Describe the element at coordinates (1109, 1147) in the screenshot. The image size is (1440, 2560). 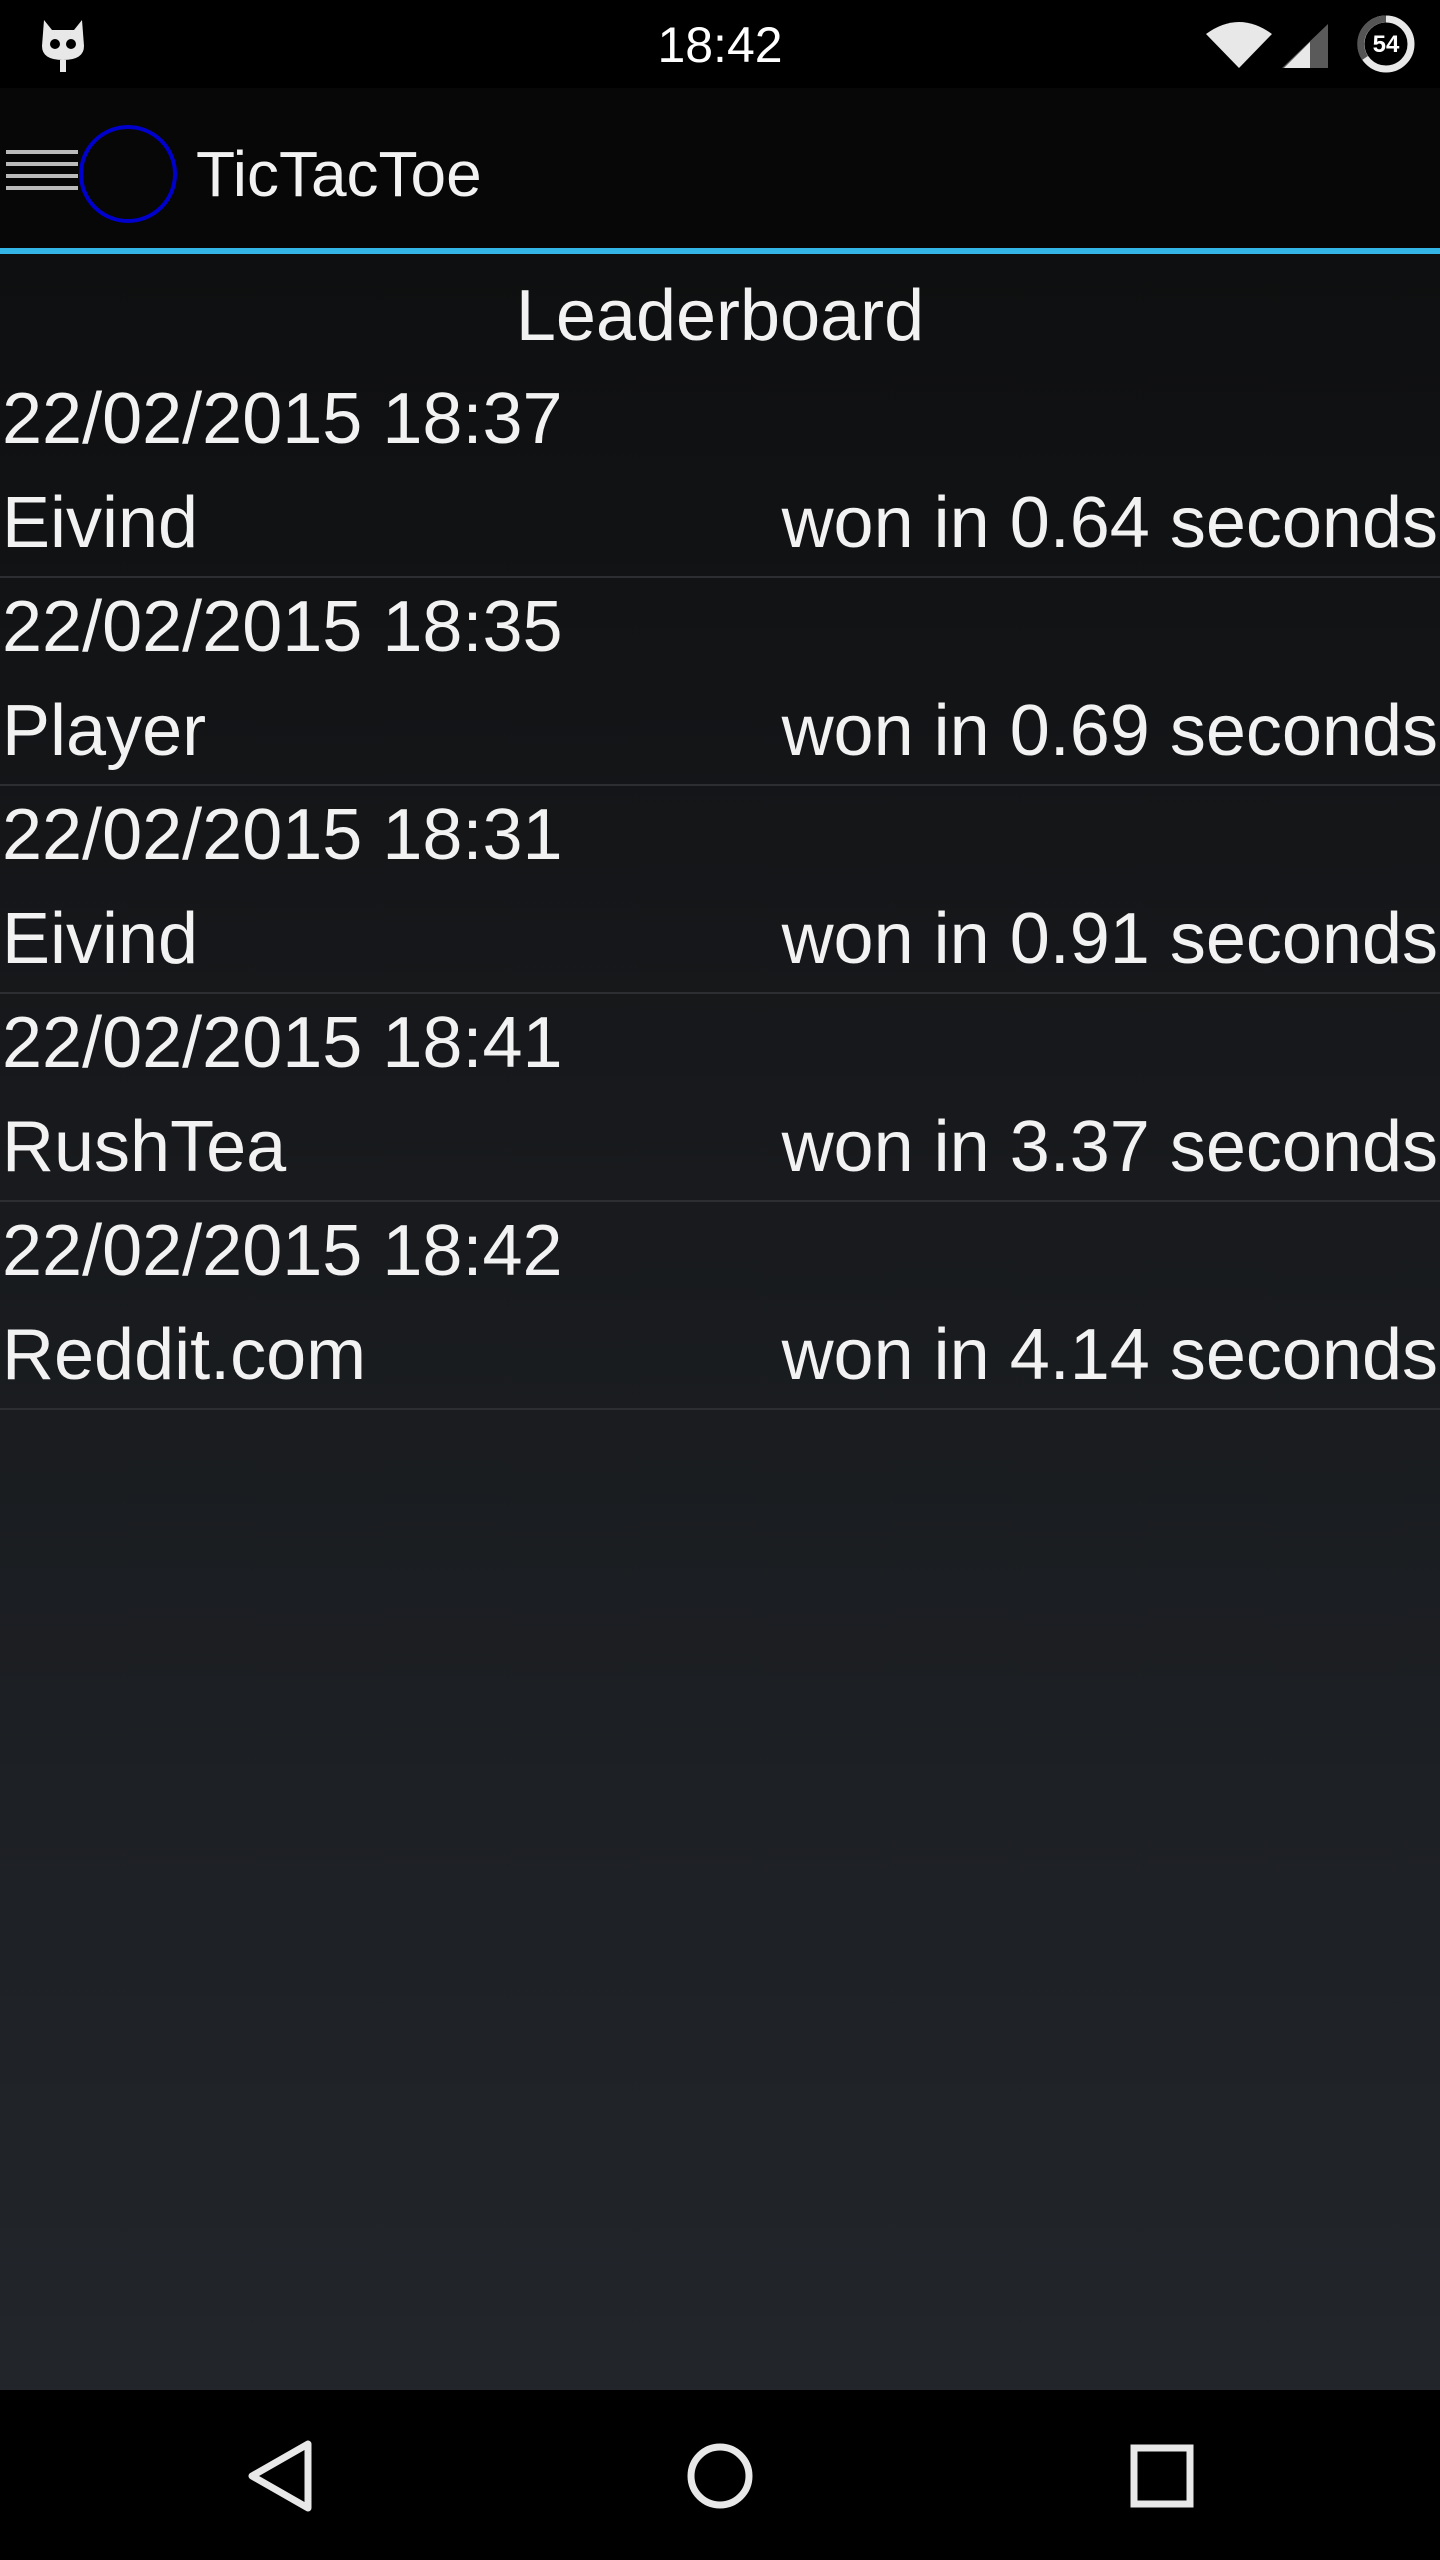
I see `entry-result: won in 3.37 seconds` at that location.